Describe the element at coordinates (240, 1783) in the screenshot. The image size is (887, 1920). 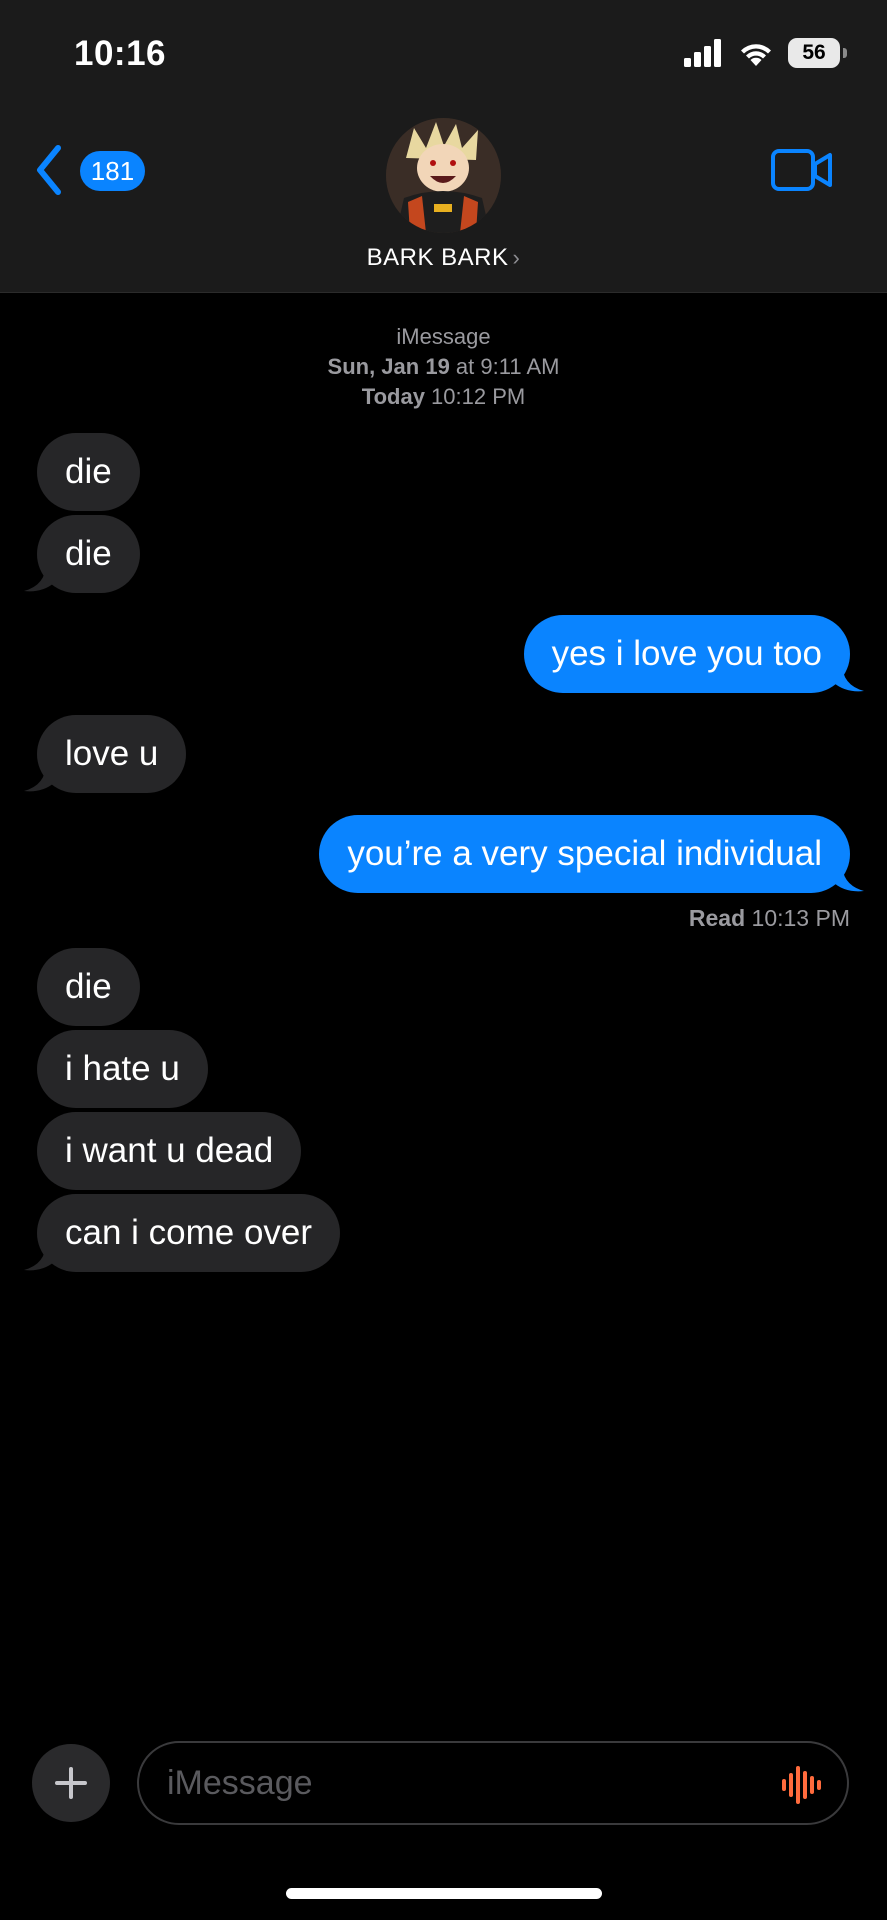
I see `message-input-placeholder: iMessage` at that location.